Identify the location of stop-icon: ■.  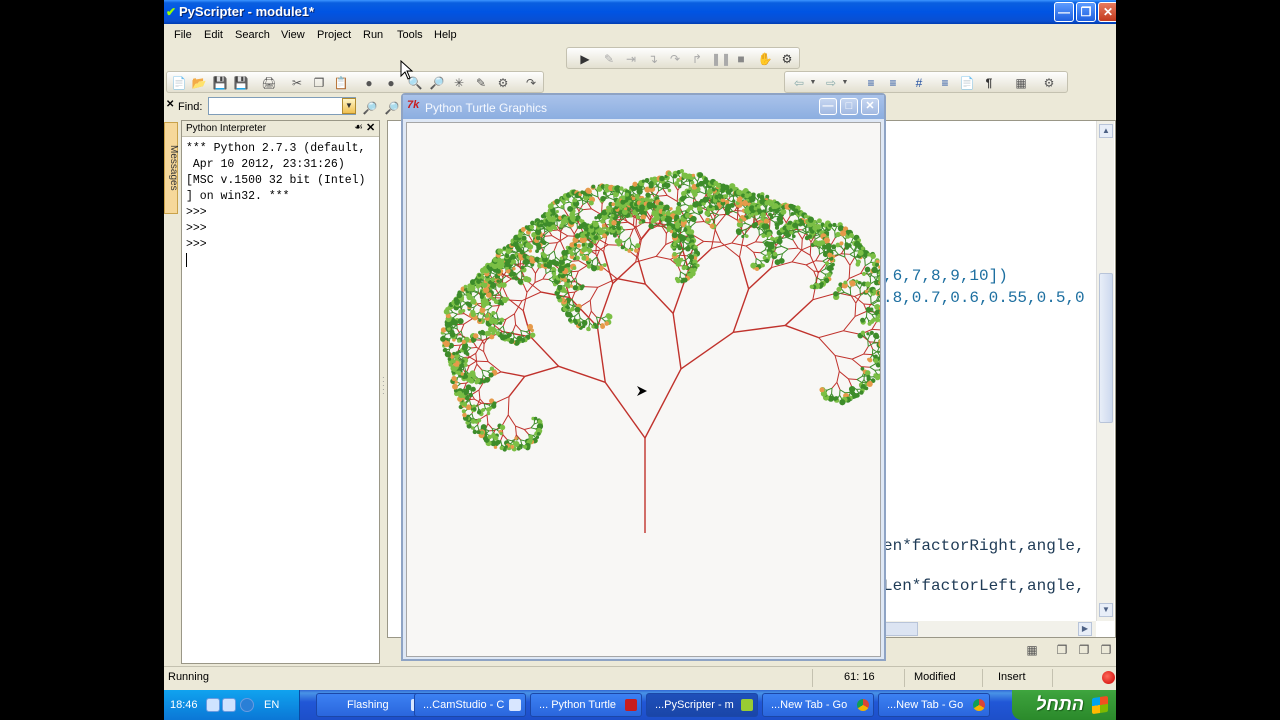
(741, 59).